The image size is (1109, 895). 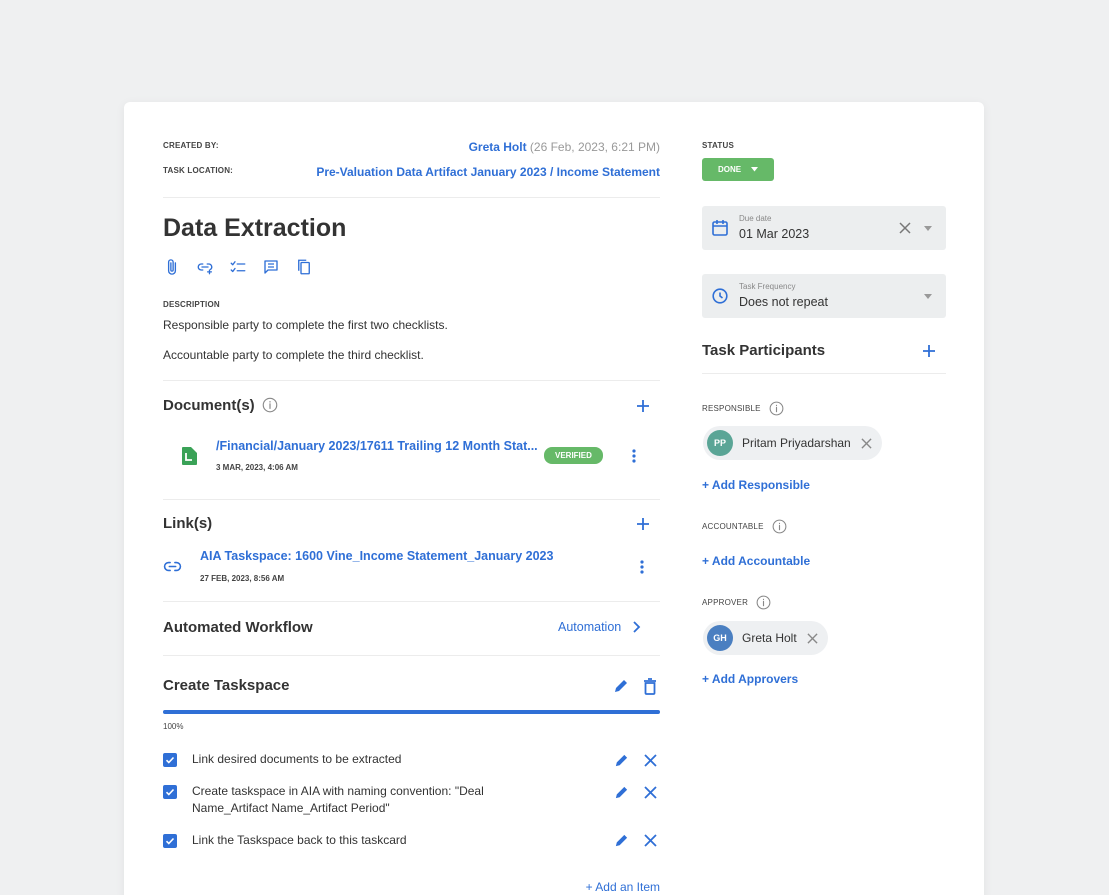 I want to click on status-value: DONE, so click(x=729, y=169).